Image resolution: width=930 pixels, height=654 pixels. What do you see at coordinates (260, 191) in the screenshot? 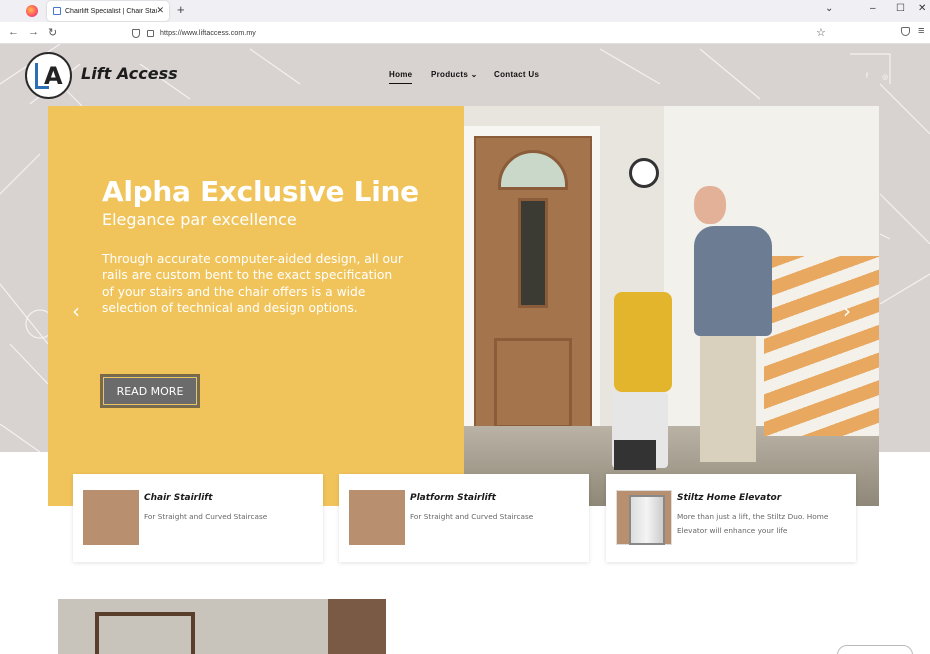
I see `slide-title: Alpha Exclusive Line` at bounding box center [260, 191].